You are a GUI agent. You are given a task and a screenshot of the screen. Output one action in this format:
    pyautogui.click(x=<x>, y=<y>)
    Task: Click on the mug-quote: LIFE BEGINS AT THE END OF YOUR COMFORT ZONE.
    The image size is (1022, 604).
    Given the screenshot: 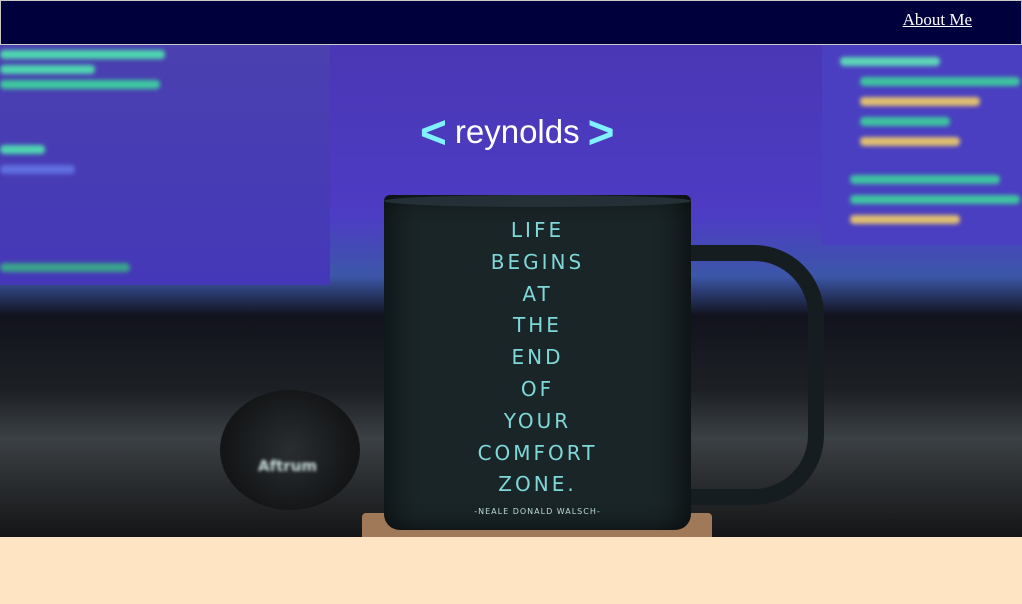 What is the action you would take?
    pyautogui.click(x=537, y=358)
    